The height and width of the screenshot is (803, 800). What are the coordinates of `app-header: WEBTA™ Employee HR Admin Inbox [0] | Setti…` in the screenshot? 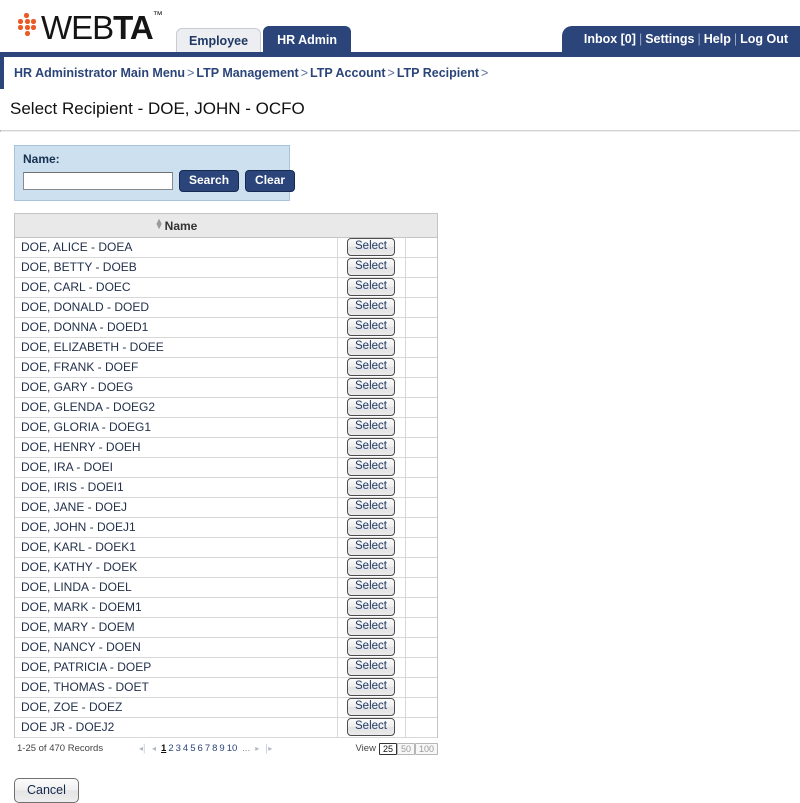 It's located at (400, 26).